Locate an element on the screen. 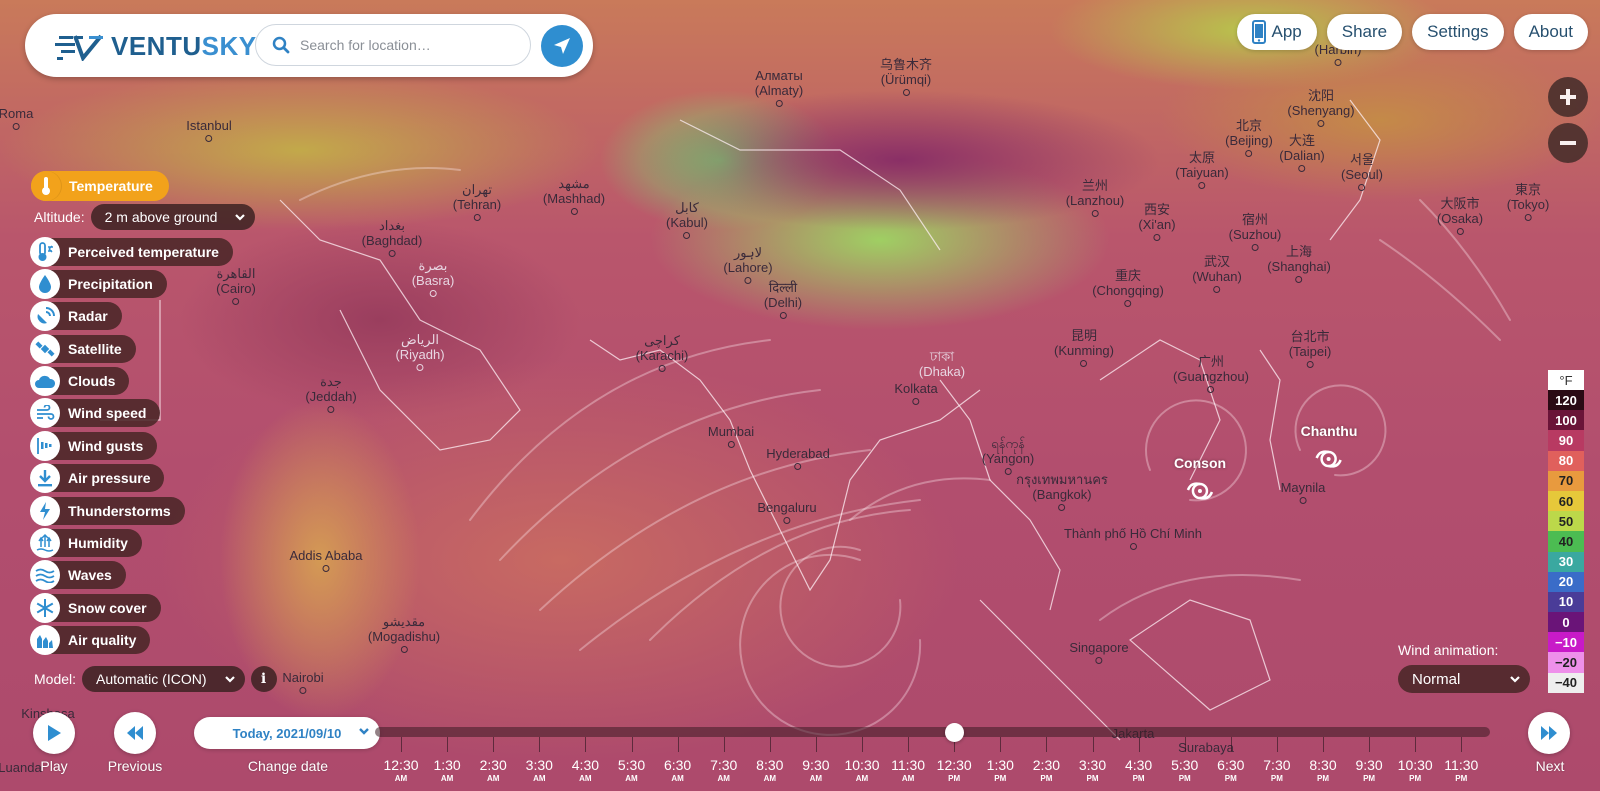  layer-temperature-active: Temperature is located at coordinates (100, 186).